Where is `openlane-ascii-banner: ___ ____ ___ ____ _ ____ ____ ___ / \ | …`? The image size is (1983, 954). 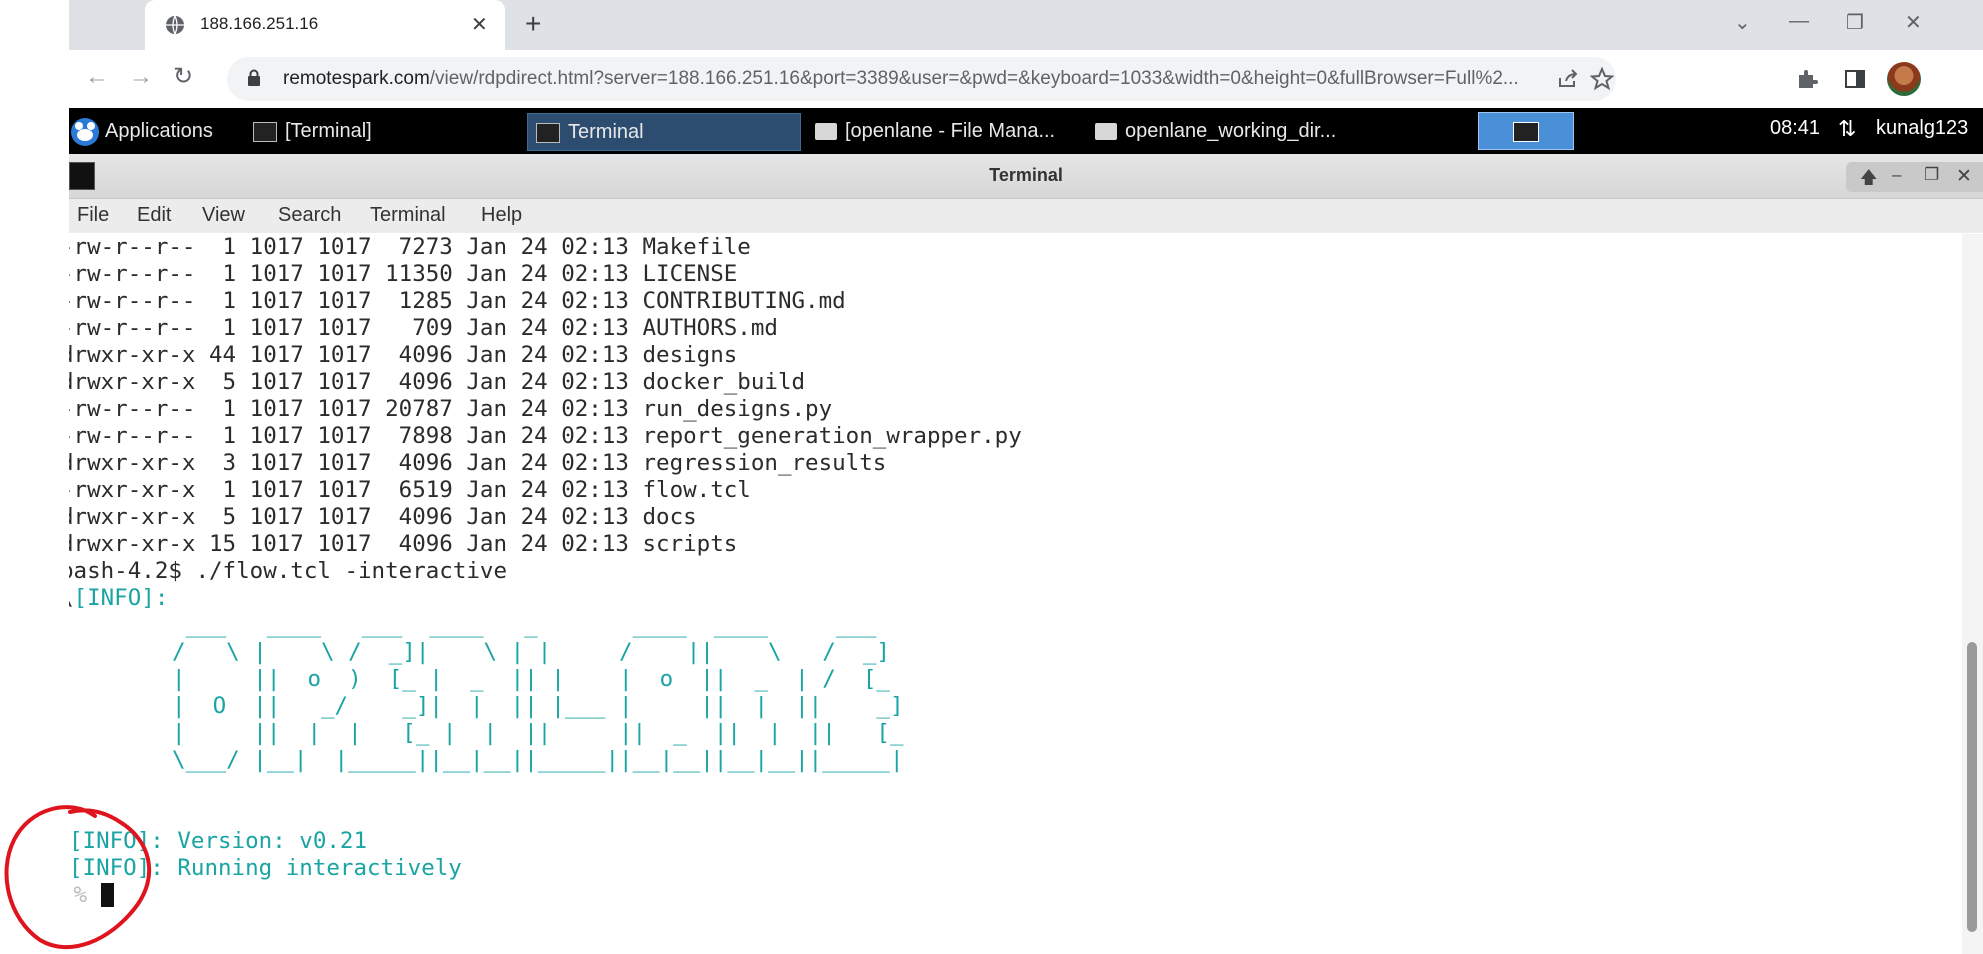 openlane-ascii-banner: ___ ____ ___ ____ _ ____ ____ ___ / \ | … is located at coordinates (538, 693).